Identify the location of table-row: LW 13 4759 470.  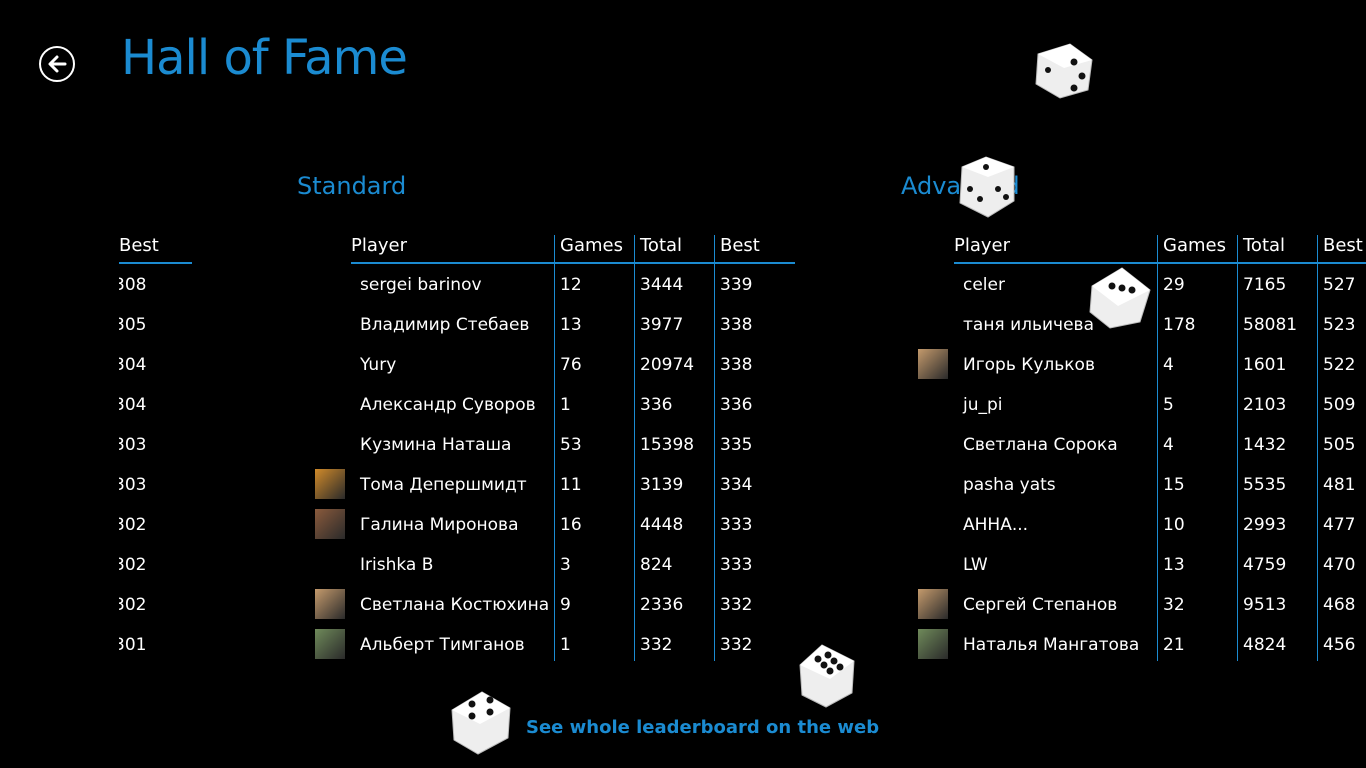
(683, 543).